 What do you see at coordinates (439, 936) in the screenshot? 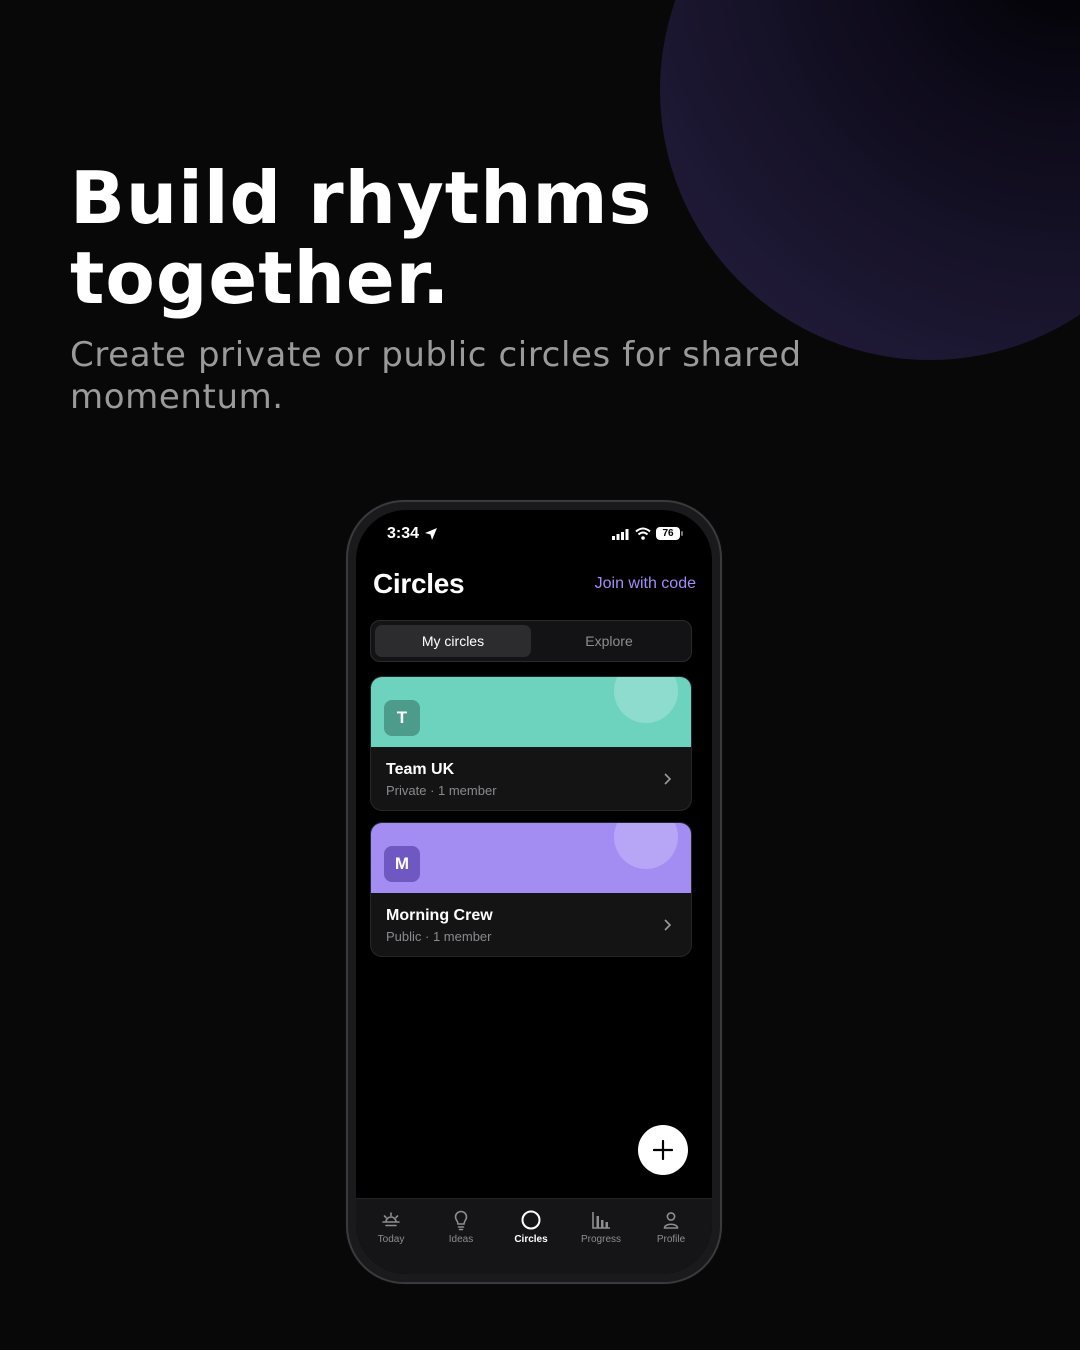
I see `circle-meta: Public · 1 member` at bounding box center [439, 936].